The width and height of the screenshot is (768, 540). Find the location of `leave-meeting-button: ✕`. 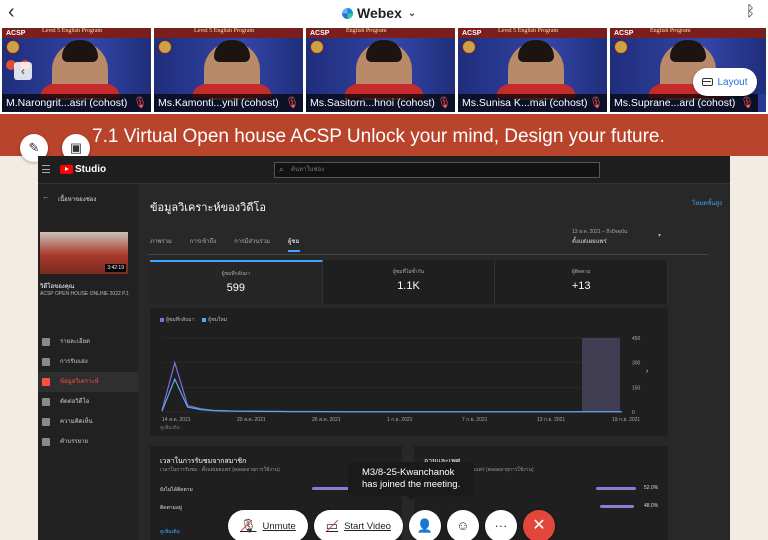

leave-meeting-button: ✕ is located at coordinates (538, 525).